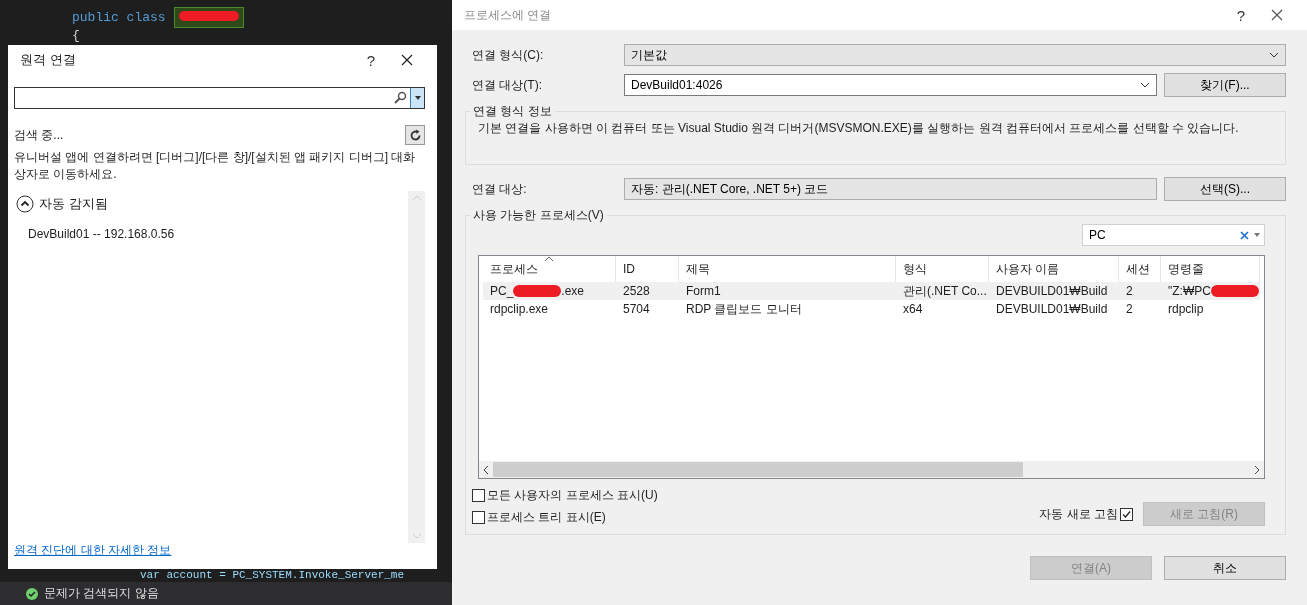  What do you see at coordinates (1186, 309) in the screenshot?
I see `table-cell: rdpclip` at bounding box center [1186, 309].